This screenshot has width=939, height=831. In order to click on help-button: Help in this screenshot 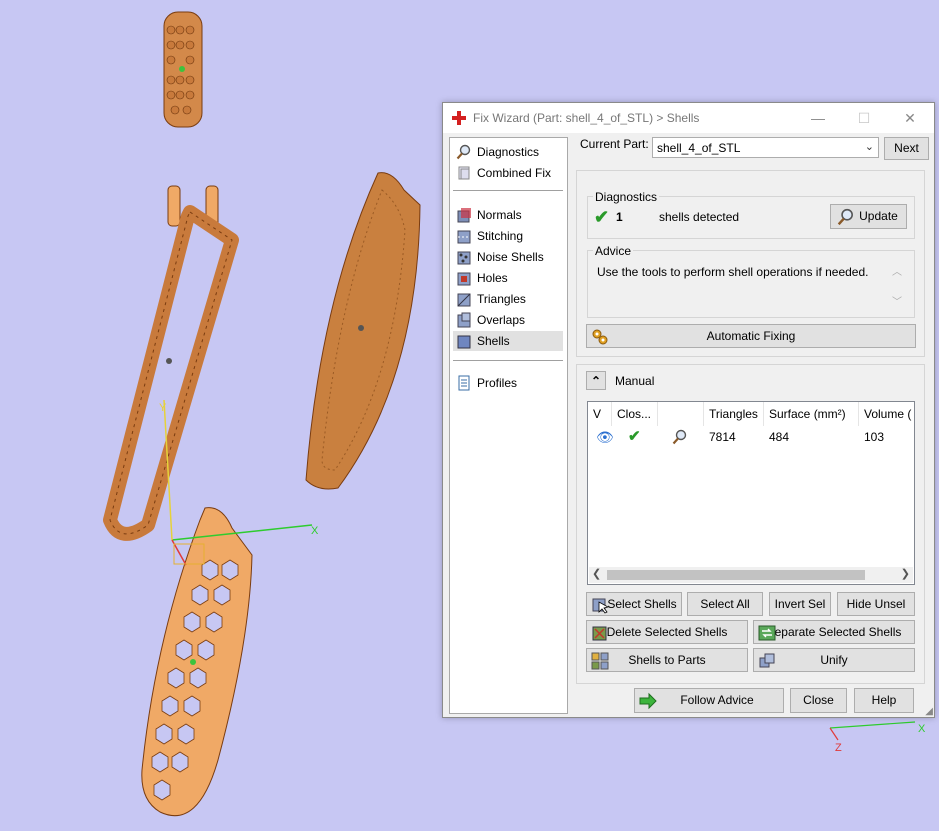, I will do `click(884, 700)`.